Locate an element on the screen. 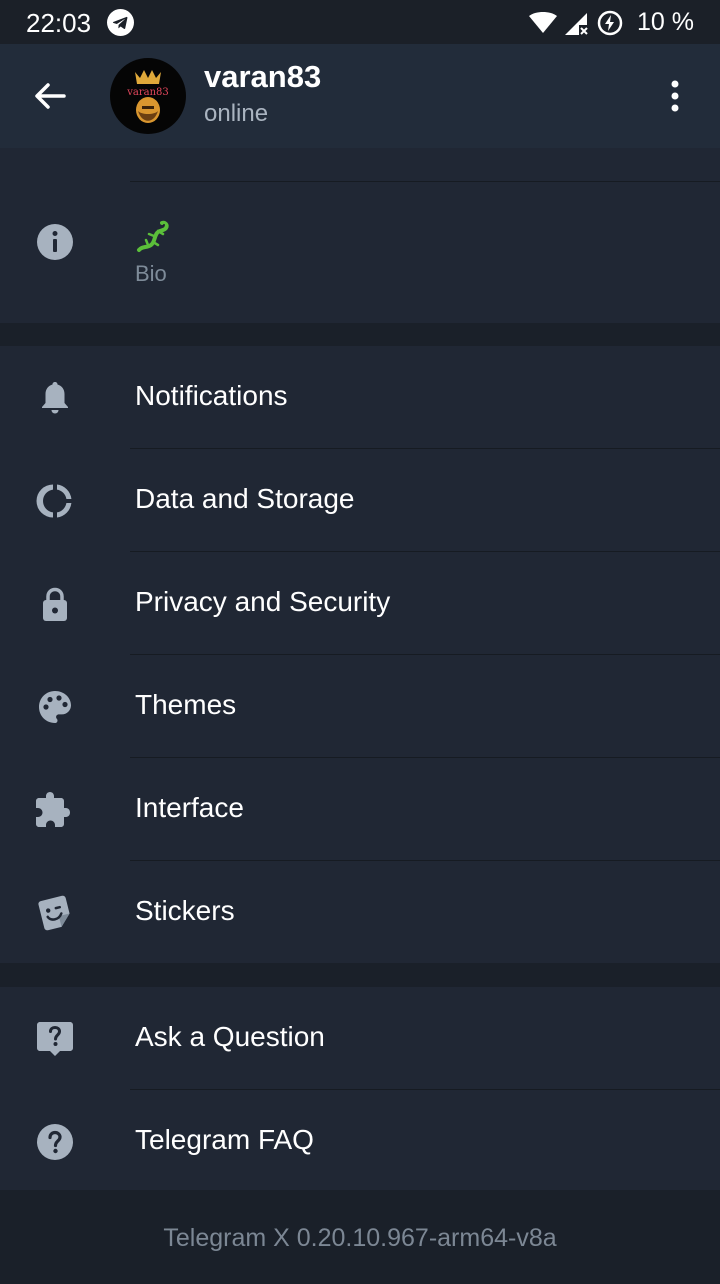  question-bubble-icon is located at coordinates (55, 1039).